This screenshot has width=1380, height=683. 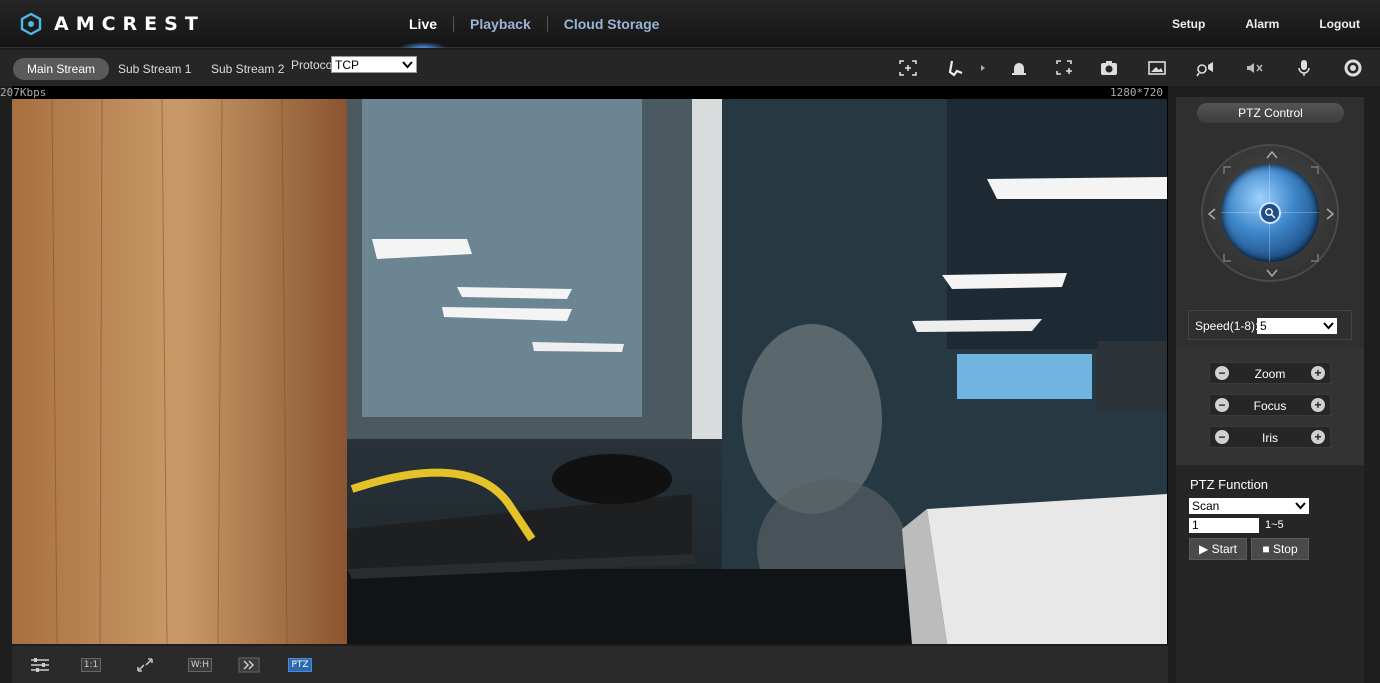 What do you see at coordinates (1270, 113) in the screenshot?
I see `ptz-control-title: PTZ Control` at bounding box center [1270, 113].